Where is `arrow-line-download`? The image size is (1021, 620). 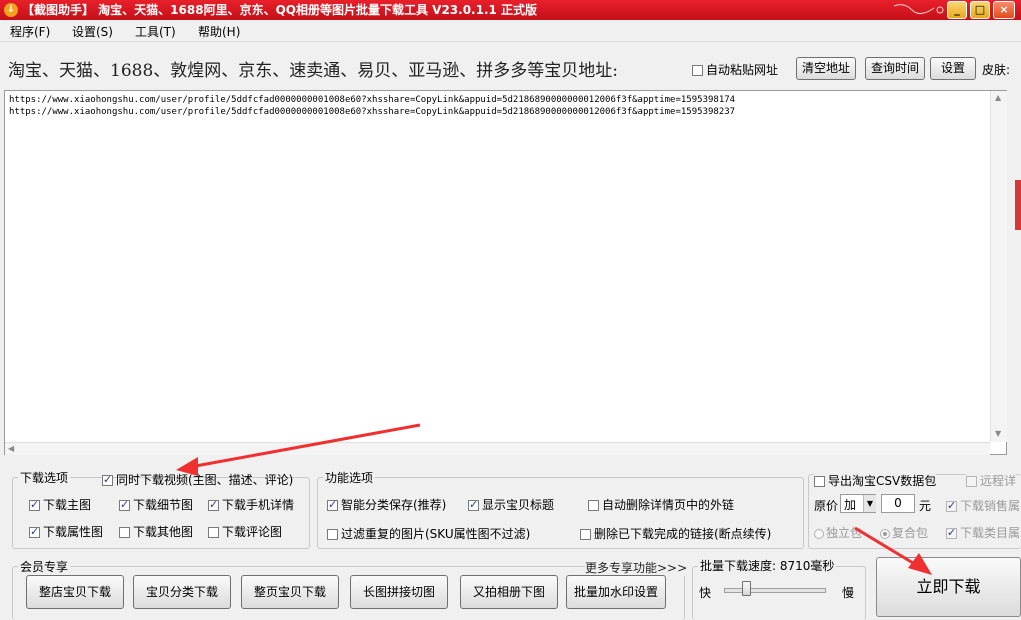
arrow-line-download is located at coordinates (886, 547).